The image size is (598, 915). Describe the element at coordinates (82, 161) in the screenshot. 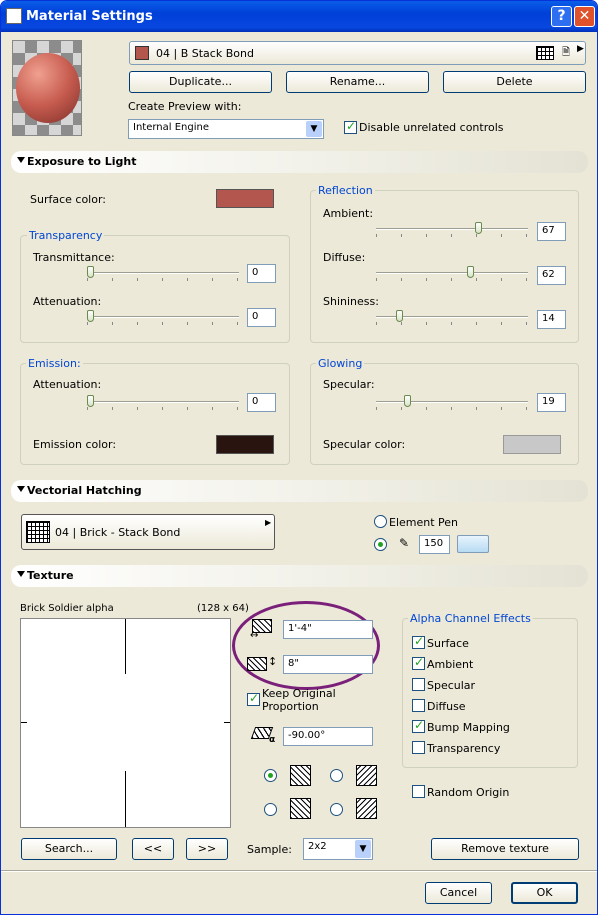

I see `section-exposure-title: Exposure to Light` at that location.